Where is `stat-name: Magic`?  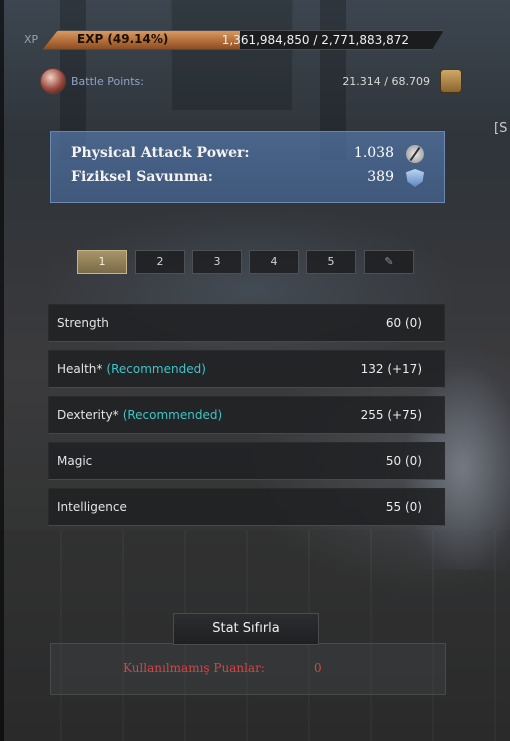 stat-name: Magic is located at coordinates (76, 461).